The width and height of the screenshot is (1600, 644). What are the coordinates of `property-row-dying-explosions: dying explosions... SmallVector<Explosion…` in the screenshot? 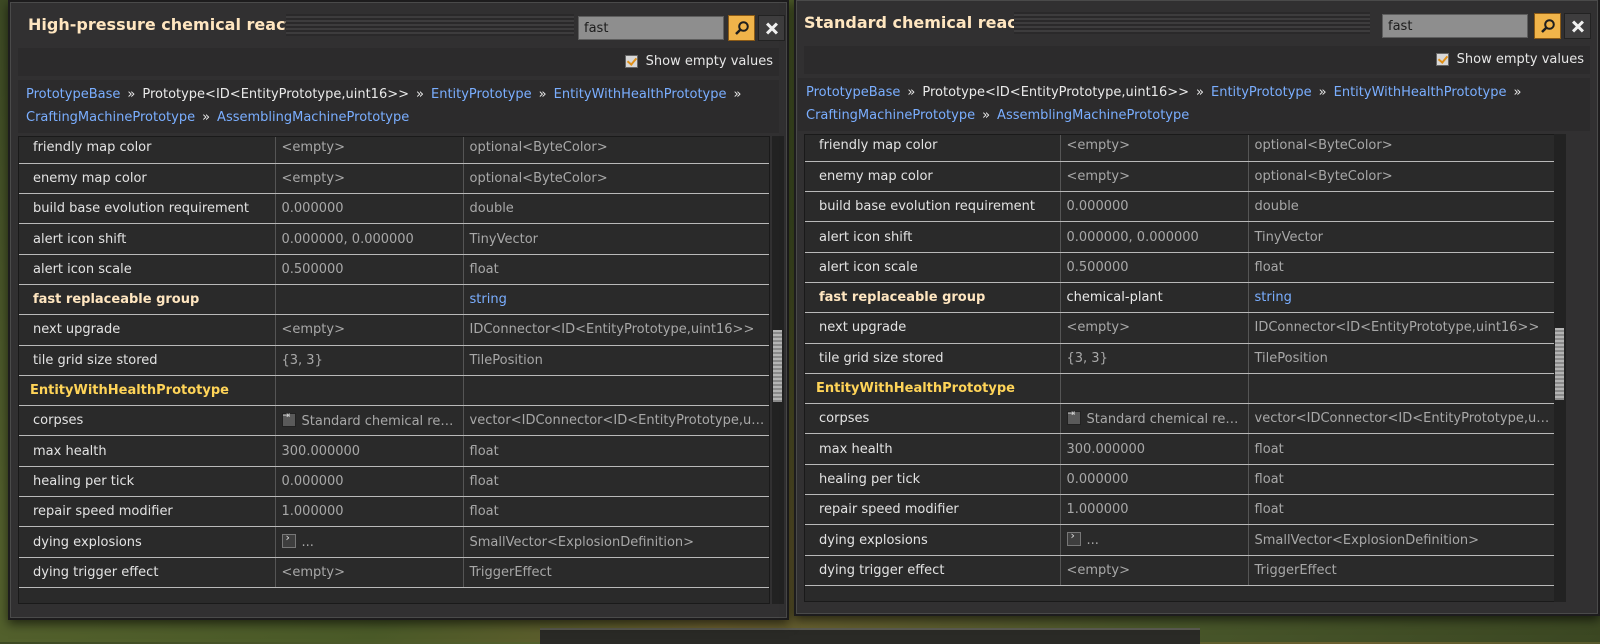 It's located at (1180, 540).